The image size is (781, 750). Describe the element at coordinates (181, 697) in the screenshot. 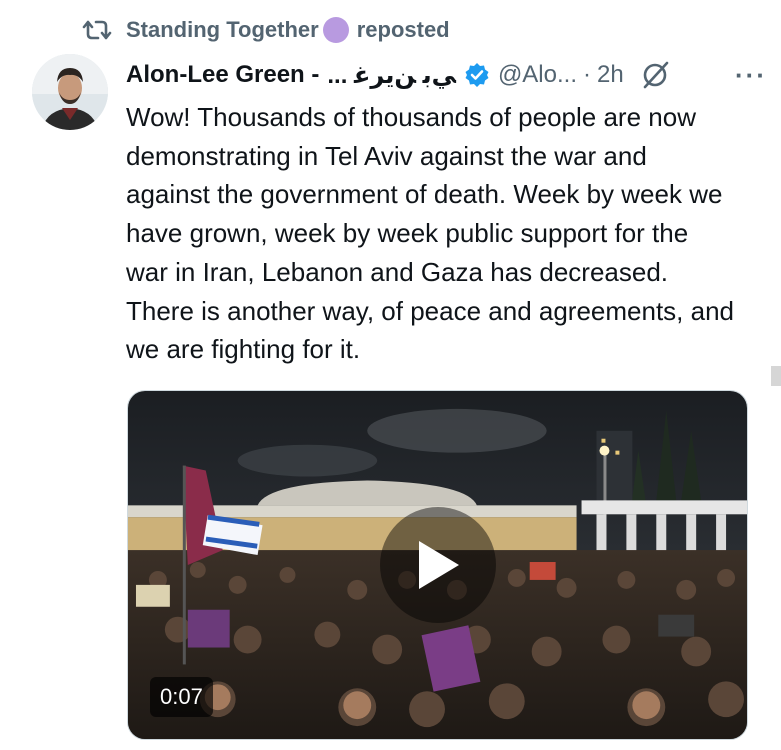

I see `video-duration: 0:07` at that location.